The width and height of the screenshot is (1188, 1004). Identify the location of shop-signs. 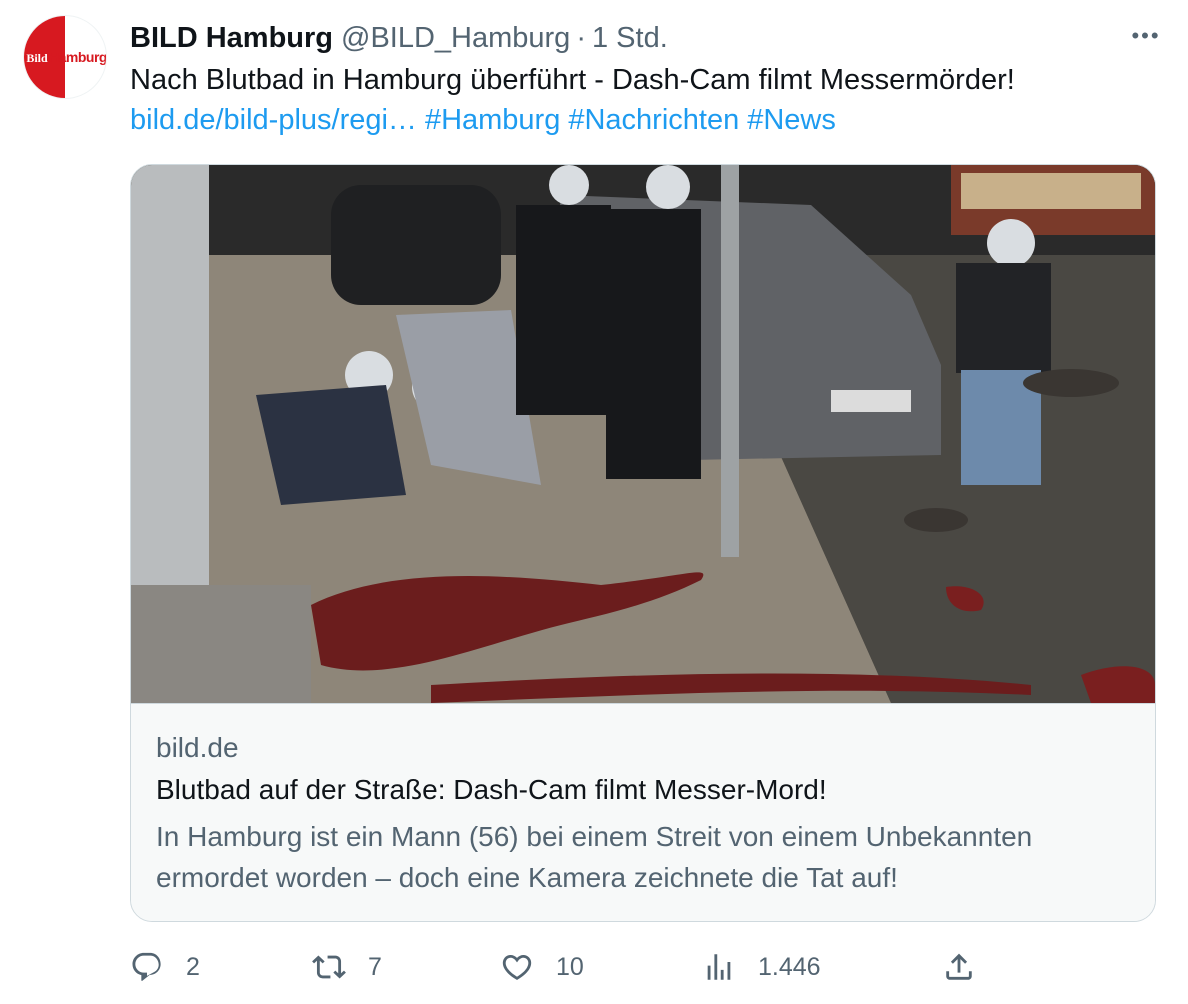
(1051, 191).